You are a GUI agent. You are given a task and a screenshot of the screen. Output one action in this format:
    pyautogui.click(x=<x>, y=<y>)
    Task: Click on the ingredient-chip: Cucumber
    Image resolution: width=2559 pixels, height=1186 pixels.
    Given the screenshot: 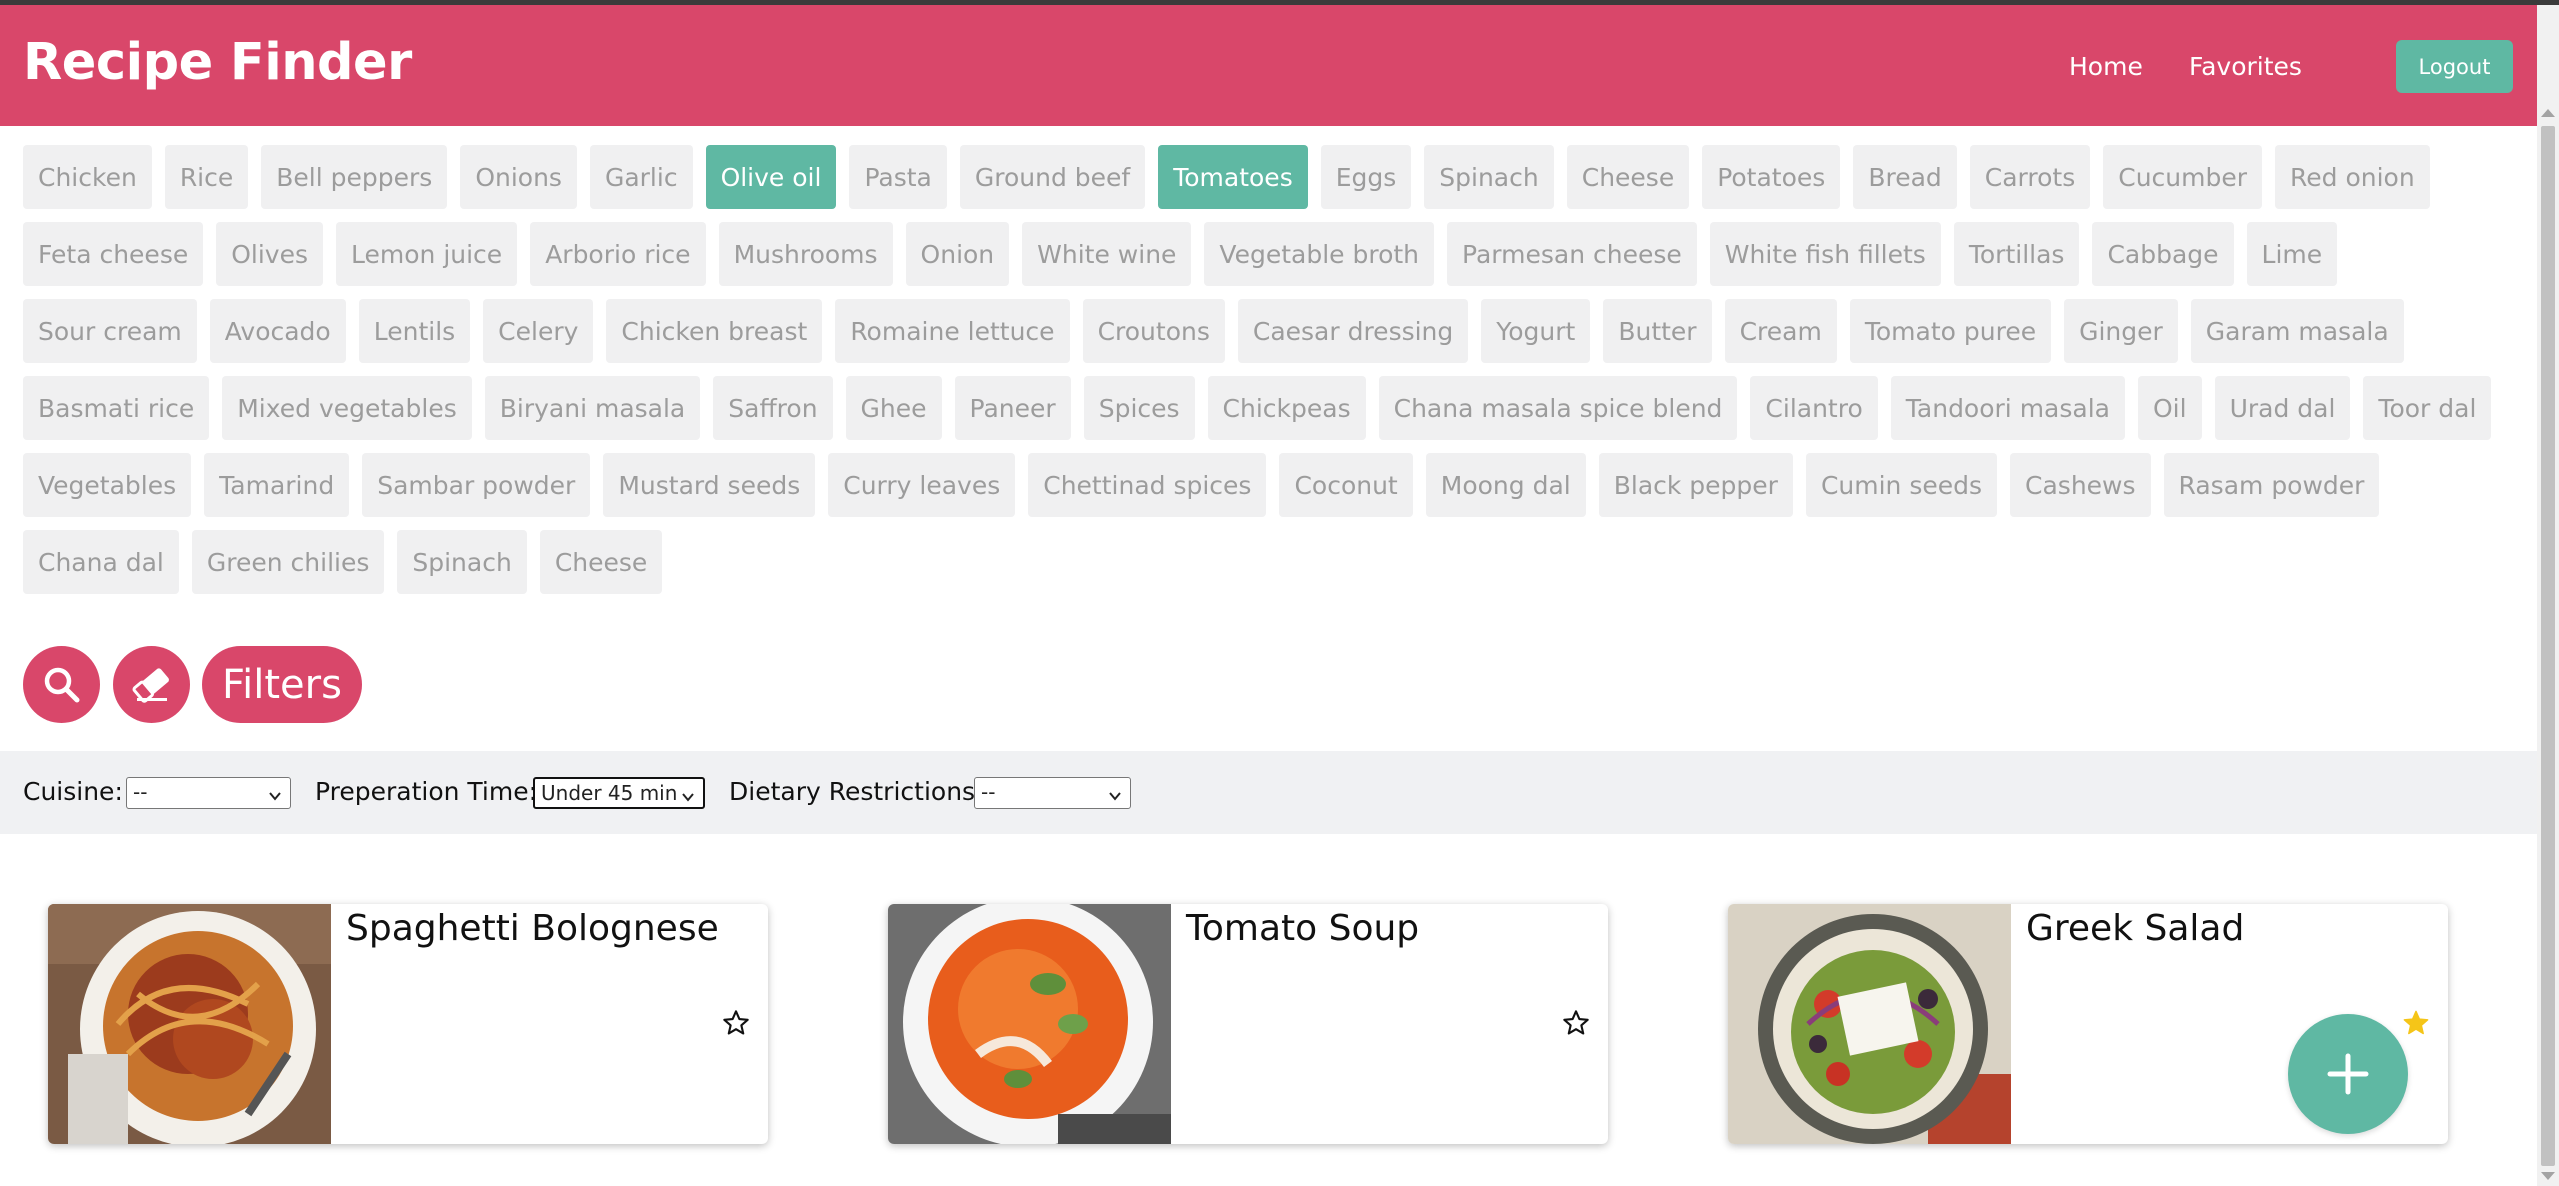 What is the action you would take?
    pyautogui.click(x=2183, y=177)
    